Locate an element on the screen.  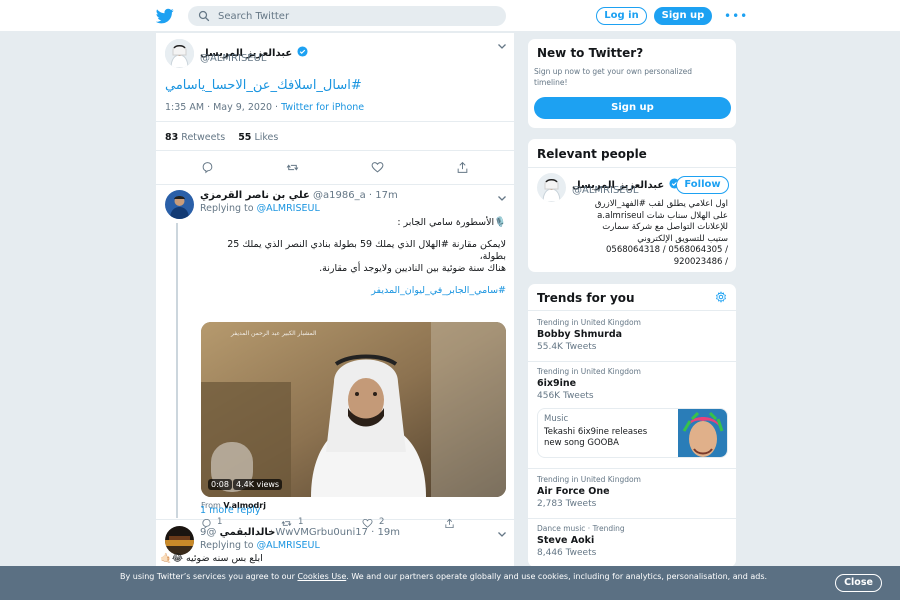
reply-text: ابلع بس سنه ضوئيه 😂🤙🏻 is located at coordinates (333, 558).